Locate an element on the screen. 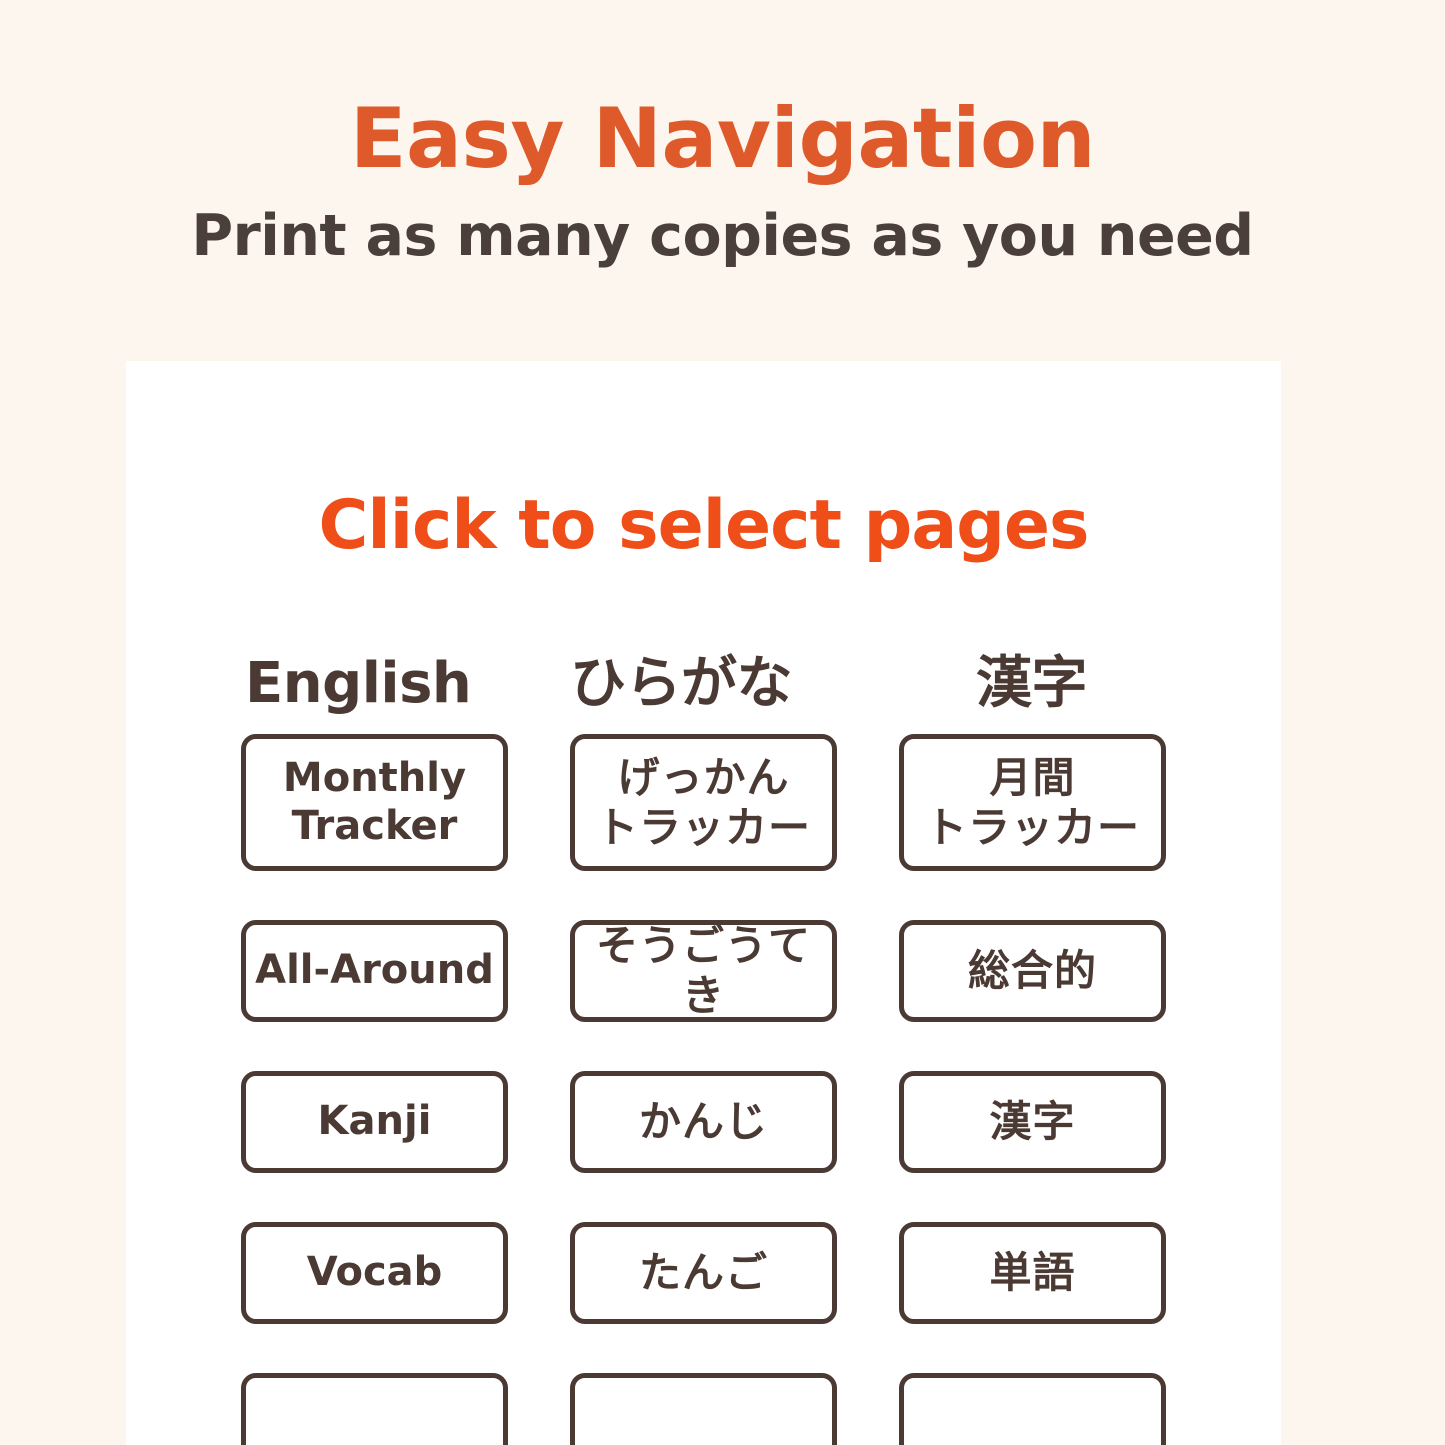 The width and height of the screenshot is (1445, 1445). page-button-vocab-english: Vocab is located at coordinates (374, 1273).